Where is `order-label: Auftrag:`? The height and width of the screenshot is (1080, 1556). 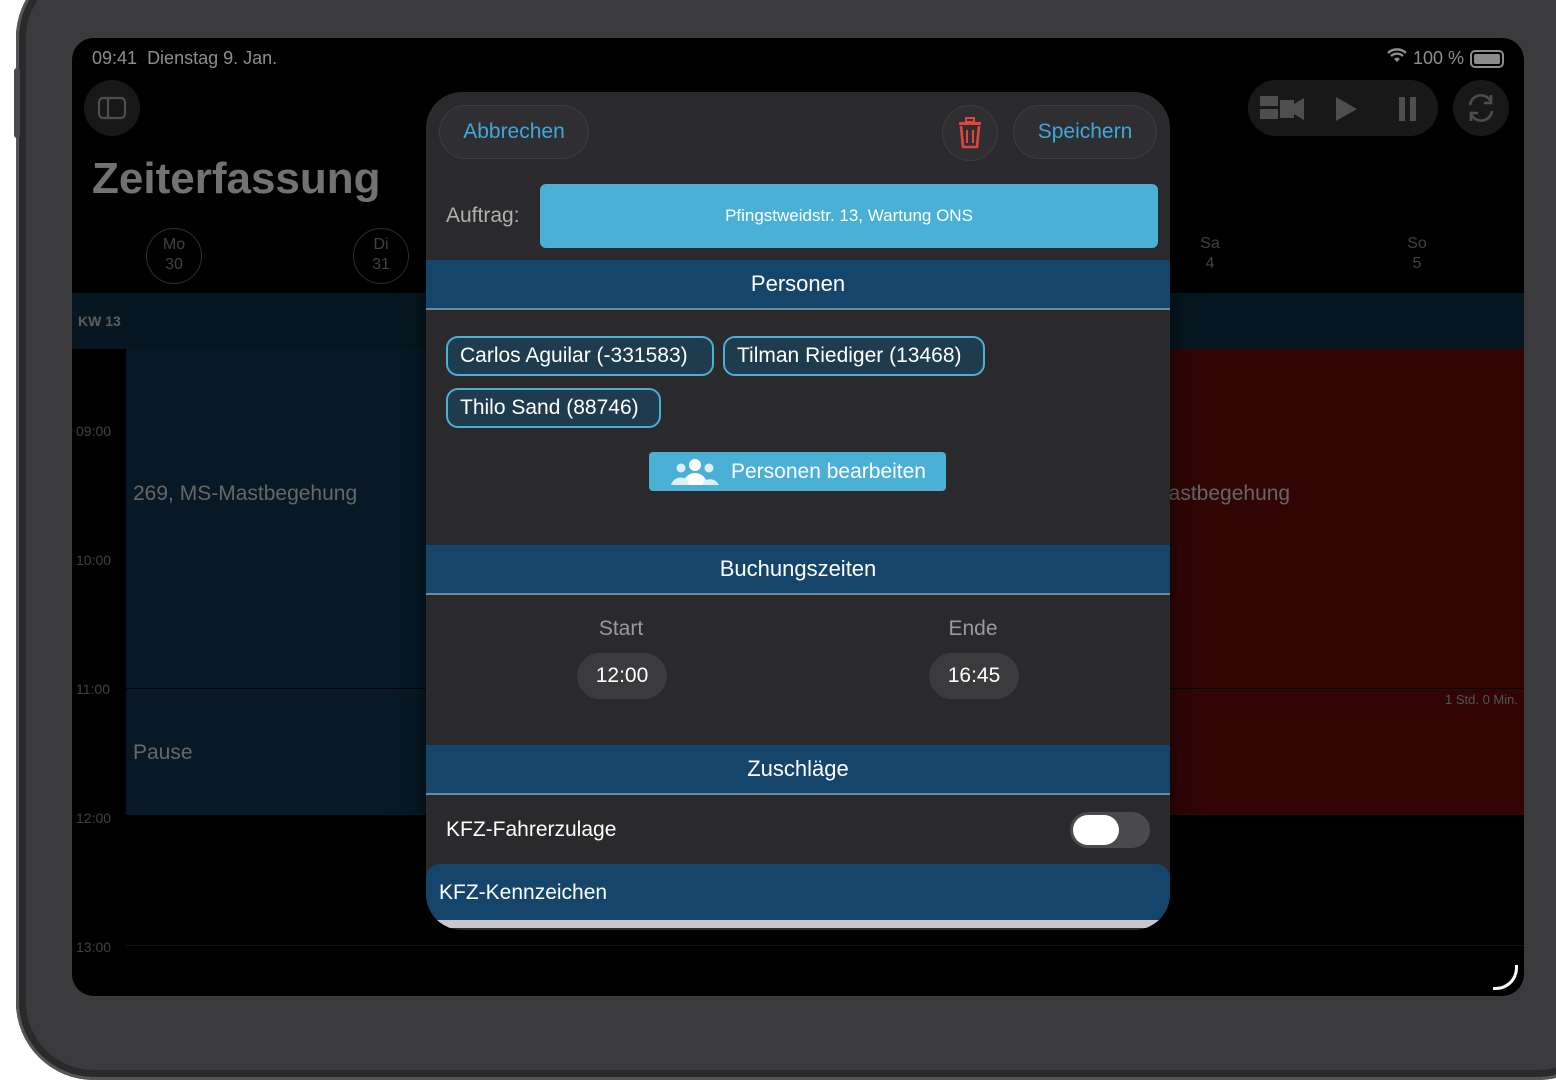 order-label: Auftrag: is located at coordinates (483, 215).